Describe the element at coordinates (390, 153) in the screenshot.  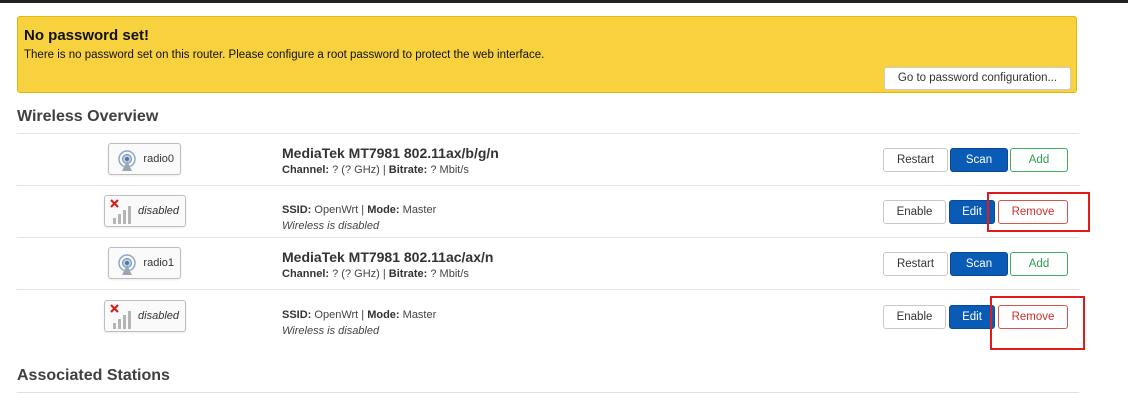
I see `radio-name: MediaTek MT7981 802.11ax/b/g/n` at that location.